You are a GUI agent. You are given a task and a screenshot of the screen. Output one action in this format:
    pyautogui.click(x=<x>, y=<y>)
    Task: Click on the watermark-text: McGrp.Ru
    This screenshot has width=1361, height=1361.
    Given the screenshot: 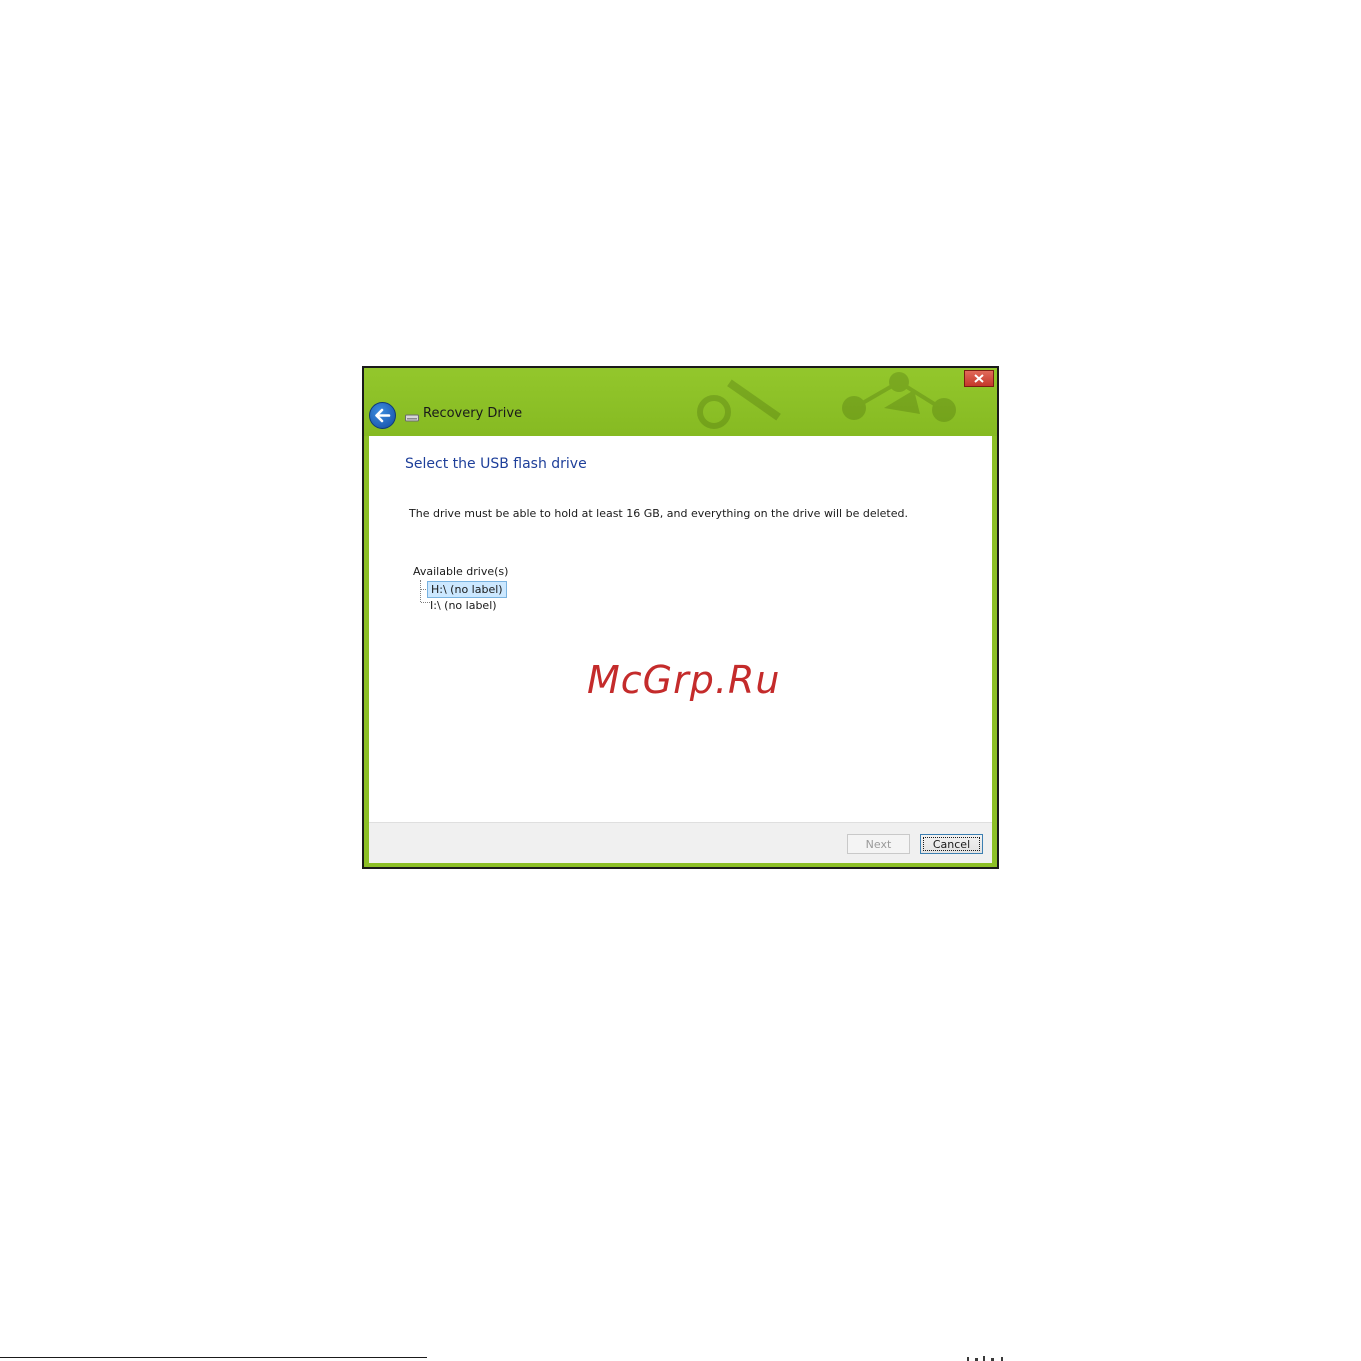 What is the action you would take?
    pyautogui.click(x=684, y=680)
    